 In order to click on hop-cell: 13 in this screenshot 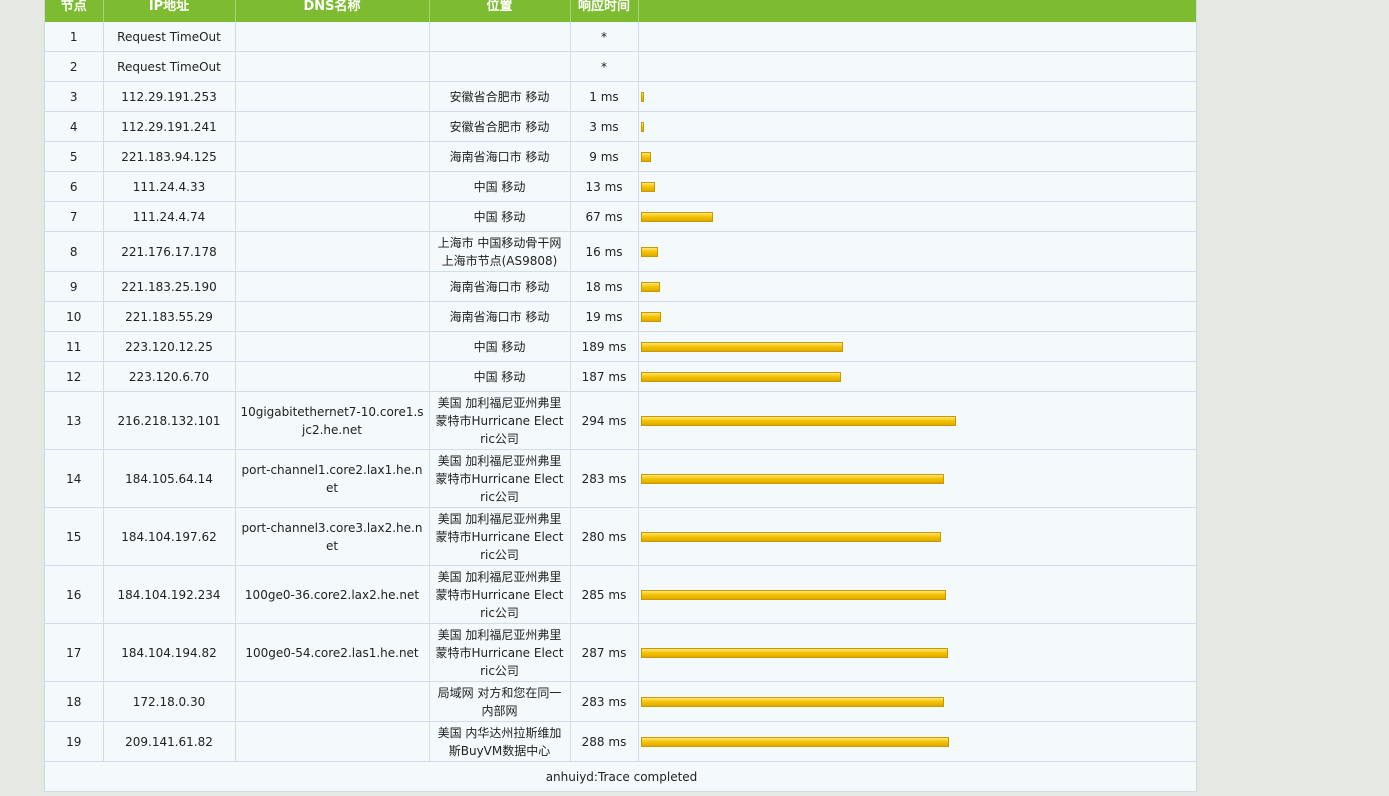, I will do `click(74, 420)`.